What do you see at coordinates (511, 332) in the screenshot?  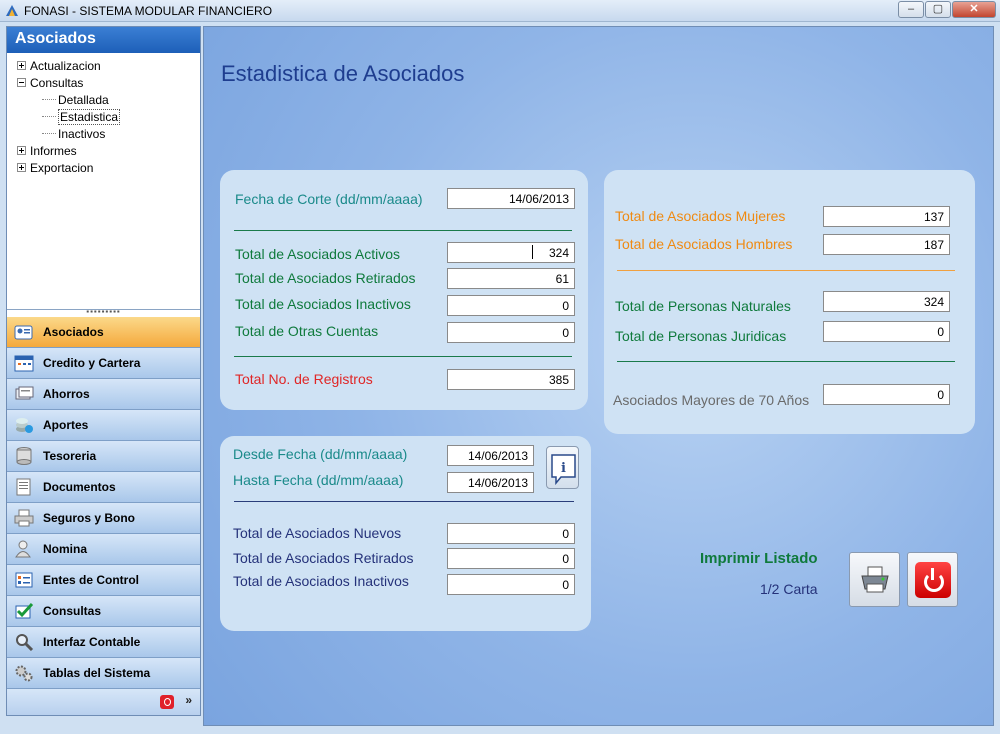 I see `otras-cuentas-field: 0` at bounding box center [511, 332].